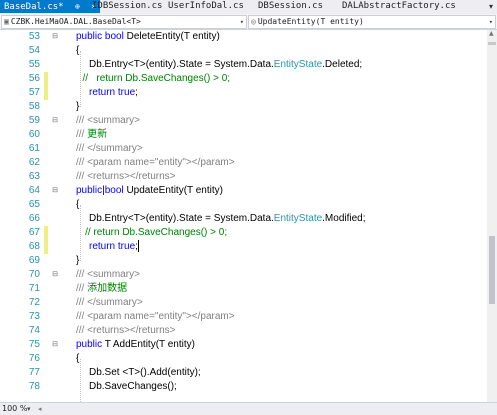  I want to click on class-icon: ▣, so click(6, 21).